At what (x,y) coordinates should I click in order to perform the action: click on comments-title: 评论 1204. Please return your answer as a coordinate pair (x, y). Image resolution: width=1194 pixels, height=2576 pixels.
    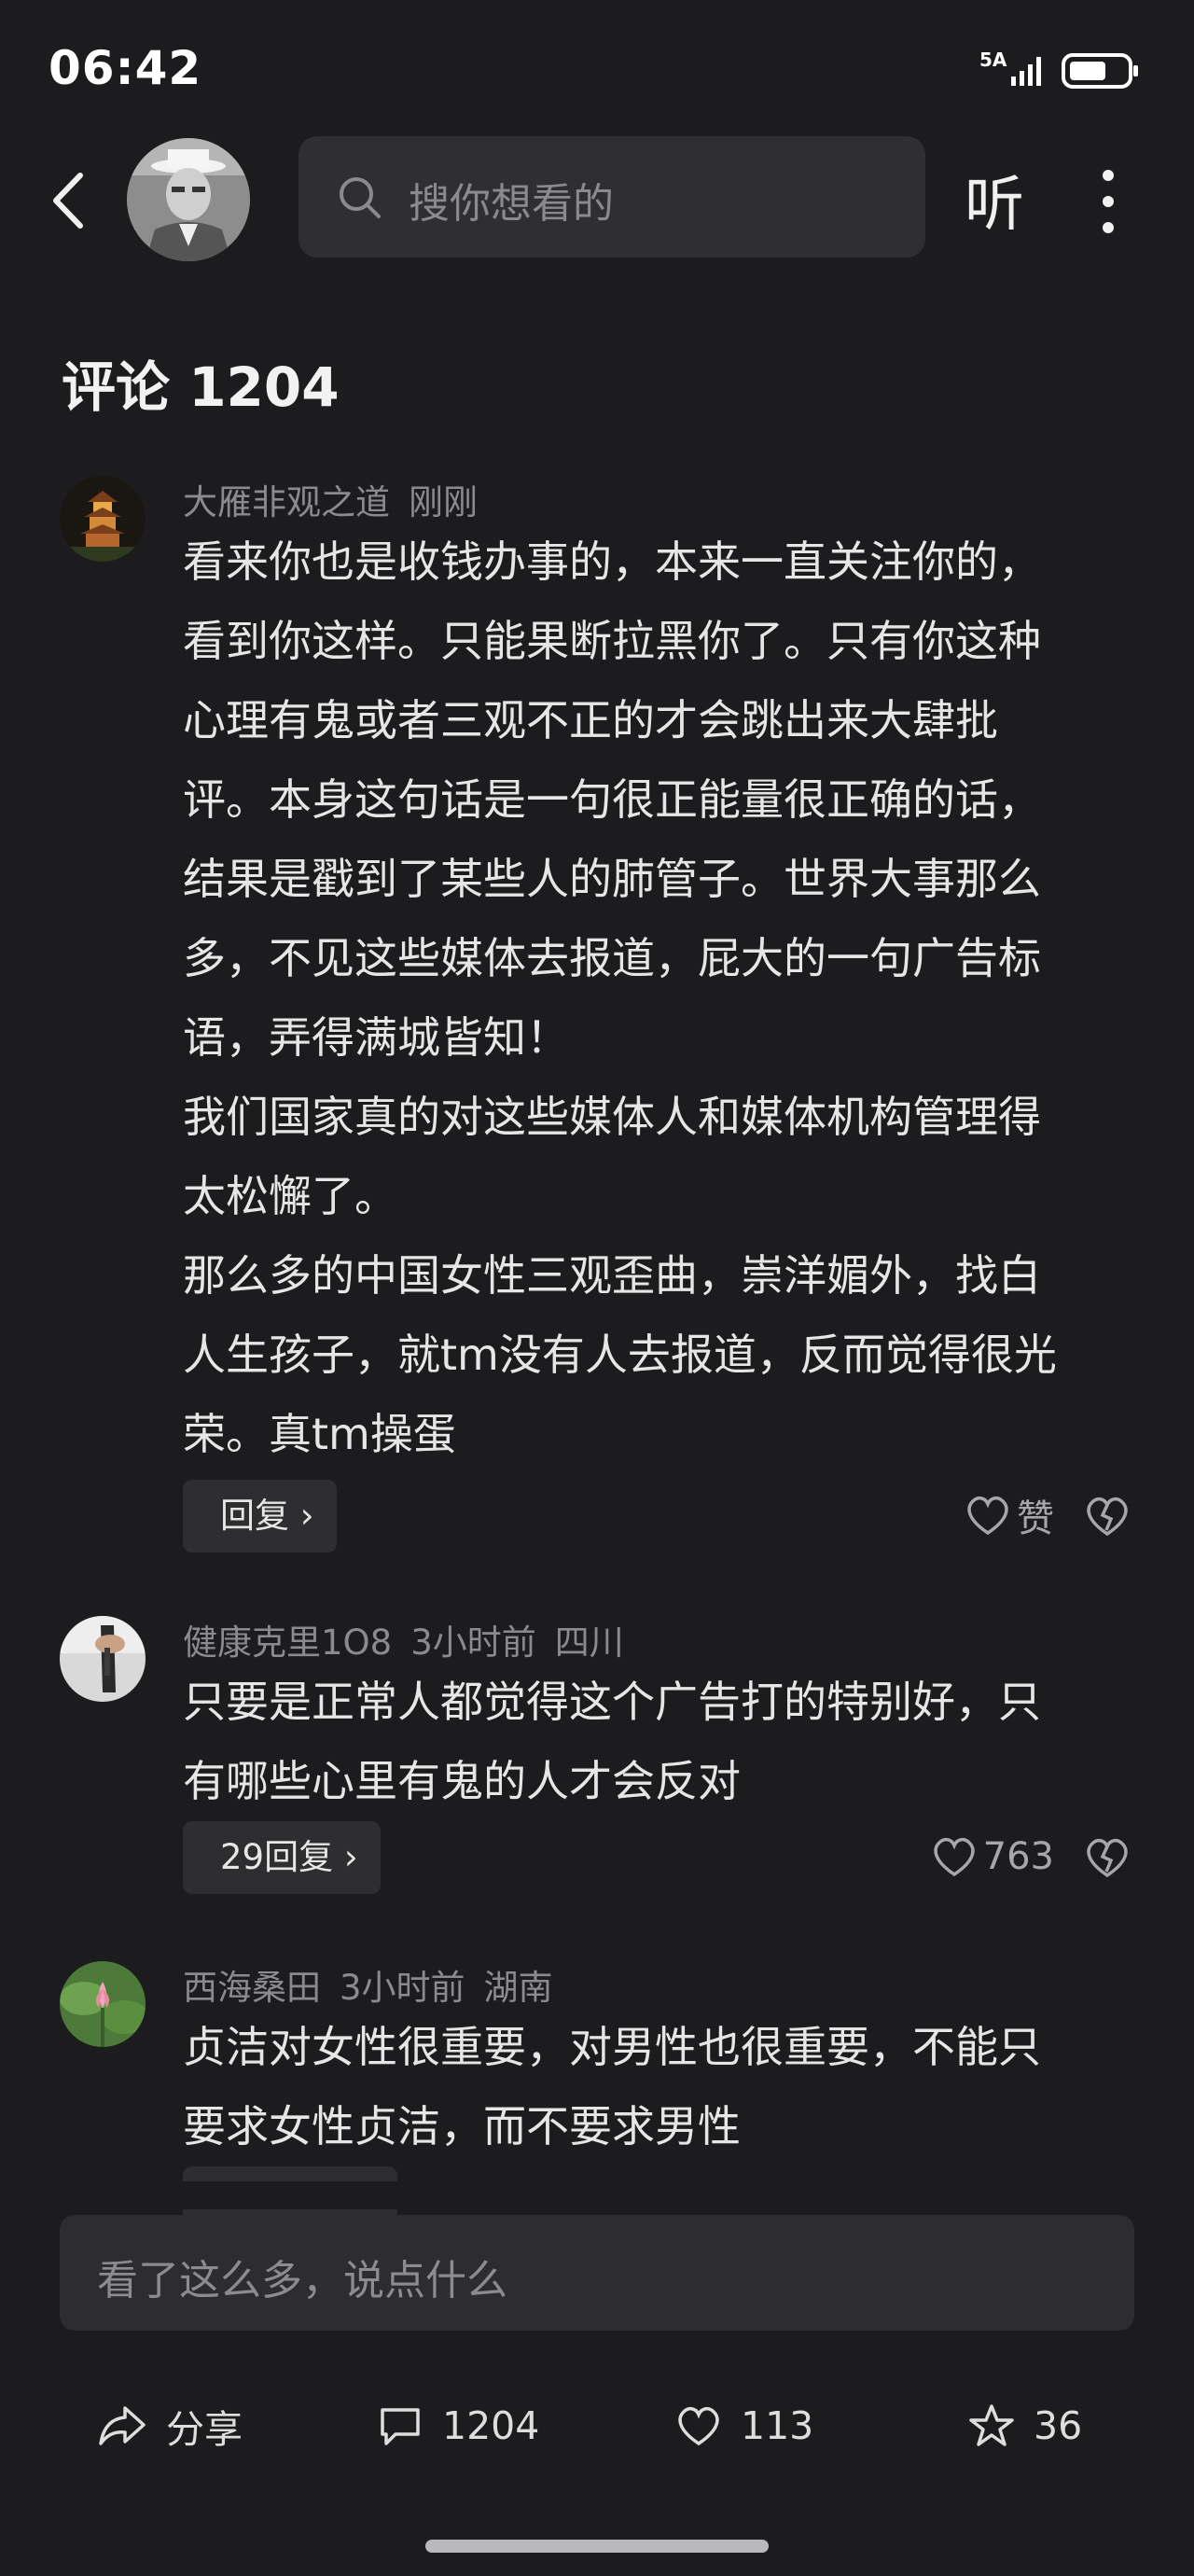
    Looking at the image, I should click on (201, 387).